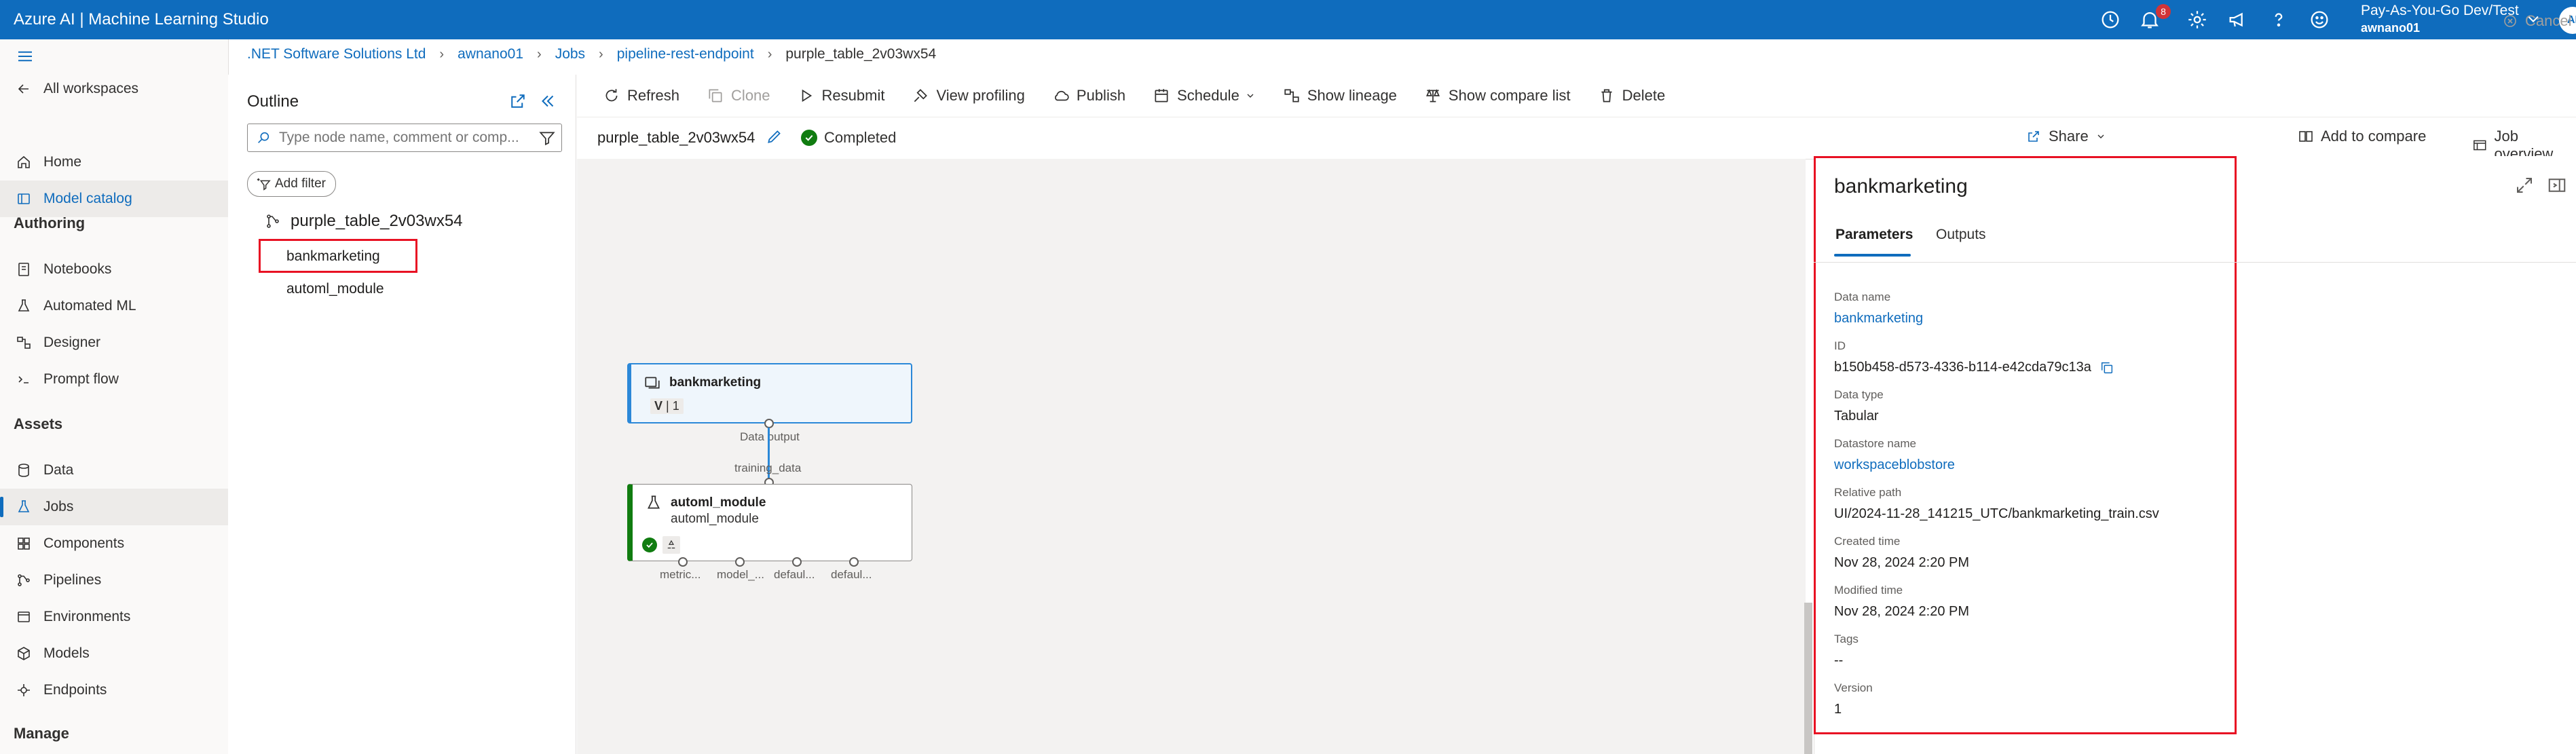  Describe the element at coordinates (24, 543) in the screenshot. I see `components-icon` at that location.